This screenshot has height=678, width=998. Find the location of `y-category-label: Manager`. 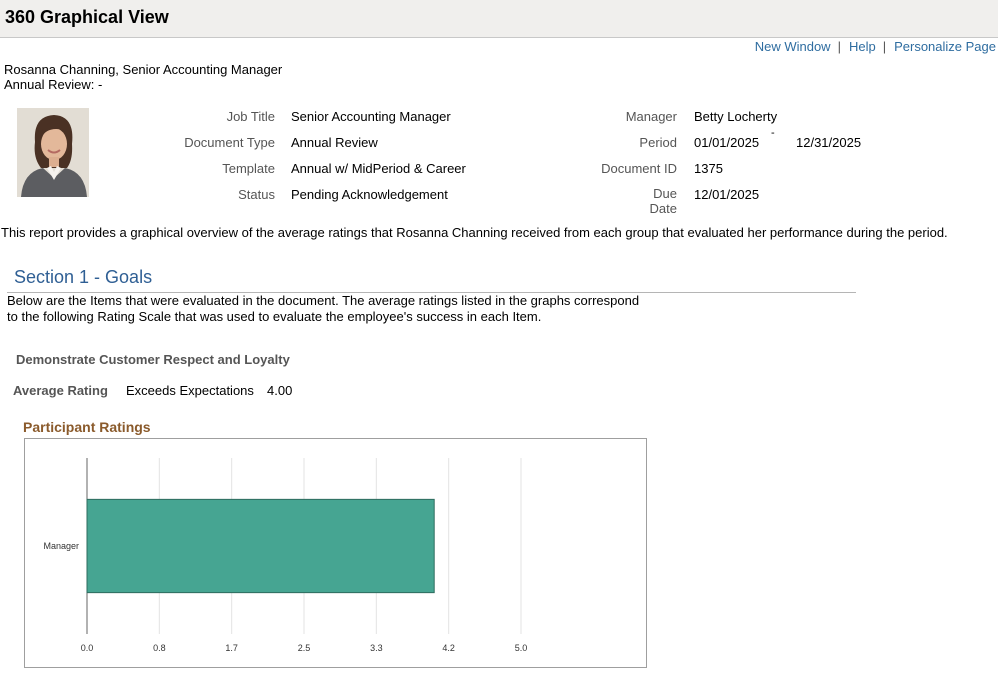

y-category-label: Manager is located at coordinates (61, 546).